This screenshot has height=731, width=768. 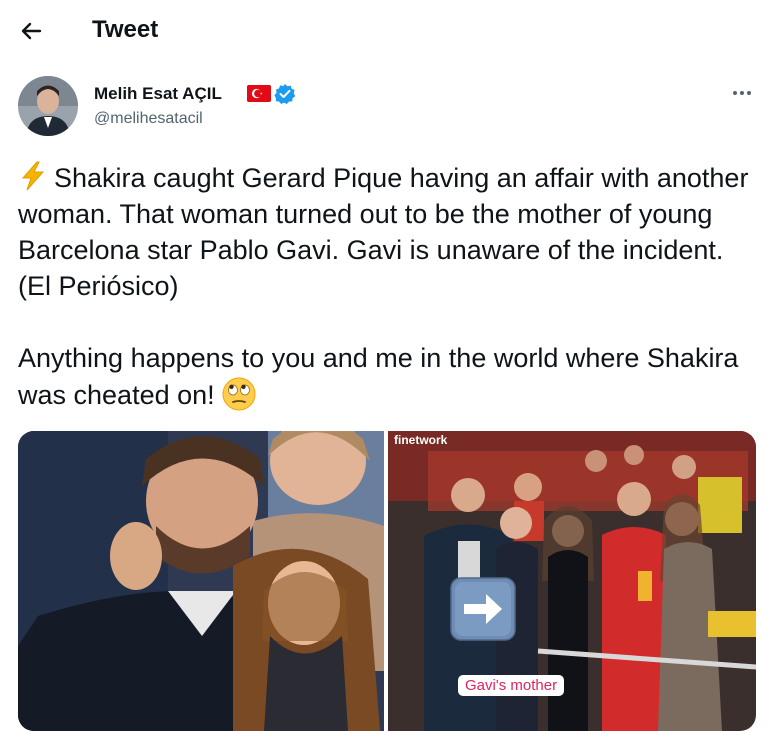 What do you see at coordinates (31, 31) in the screenshot?
I see `back-arrow-icon` at bounding box center [31, 31].